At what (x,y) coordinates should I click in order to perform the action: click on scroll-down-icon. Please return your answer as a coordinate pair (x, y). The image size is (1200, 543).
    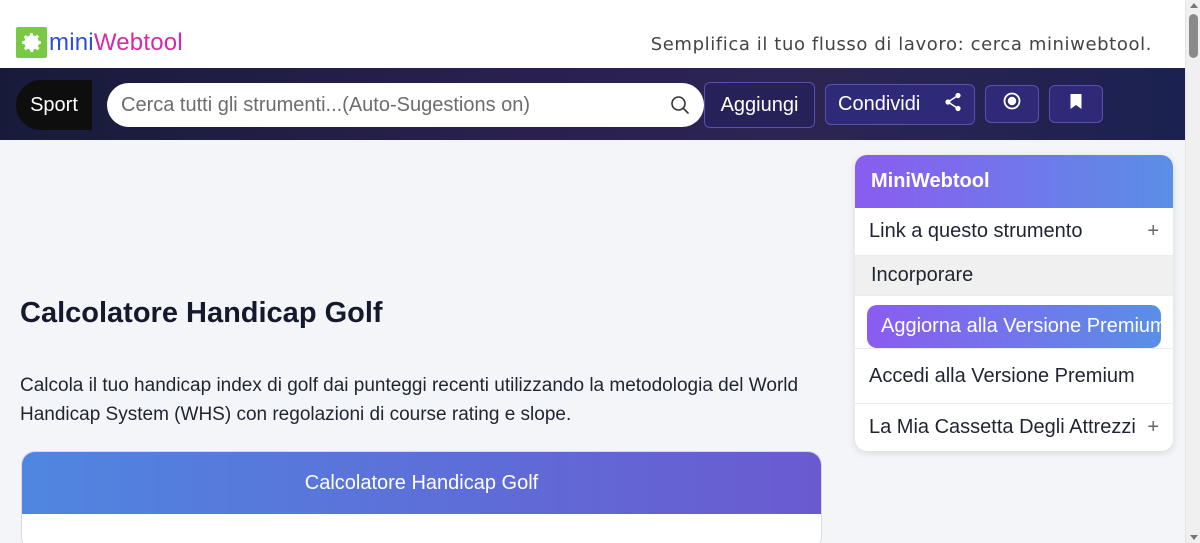
    Looking at the image, I should click on (1194, 537).